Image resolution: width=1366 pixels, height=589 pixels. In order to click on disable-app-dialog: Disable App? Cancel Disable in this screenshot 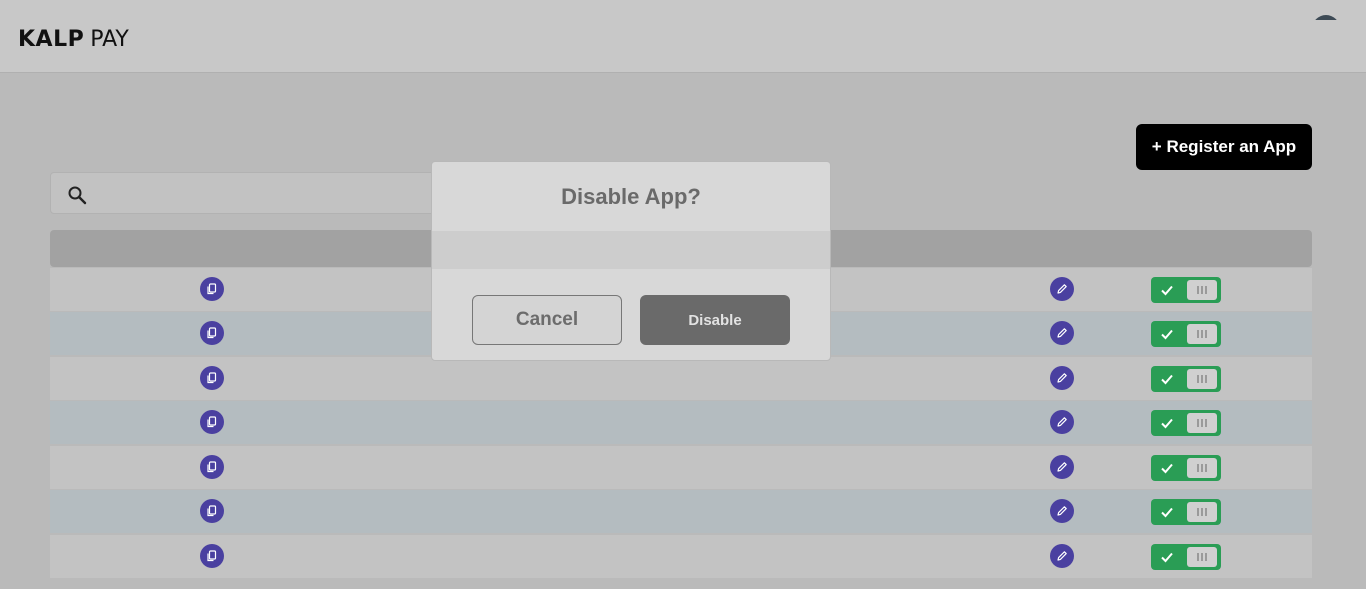, I will do `click(631, 261)`.